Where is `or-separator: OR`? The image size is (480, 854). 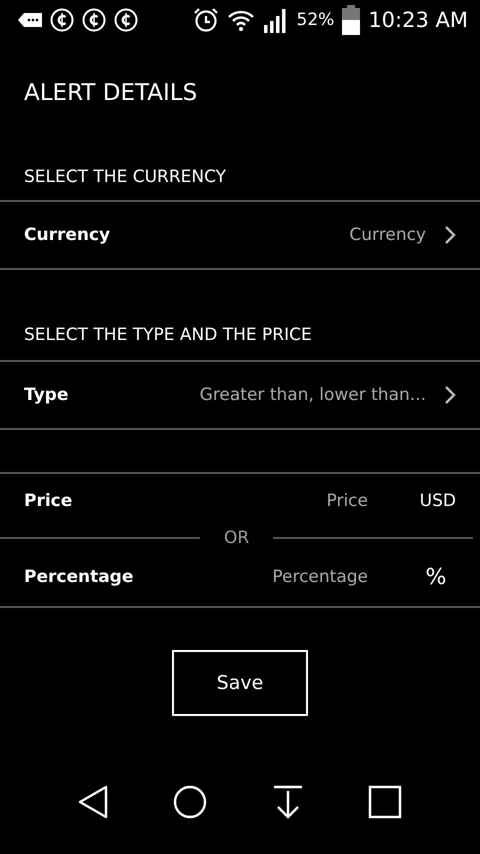
or-separator: OR is located at coordinates (237, 538).